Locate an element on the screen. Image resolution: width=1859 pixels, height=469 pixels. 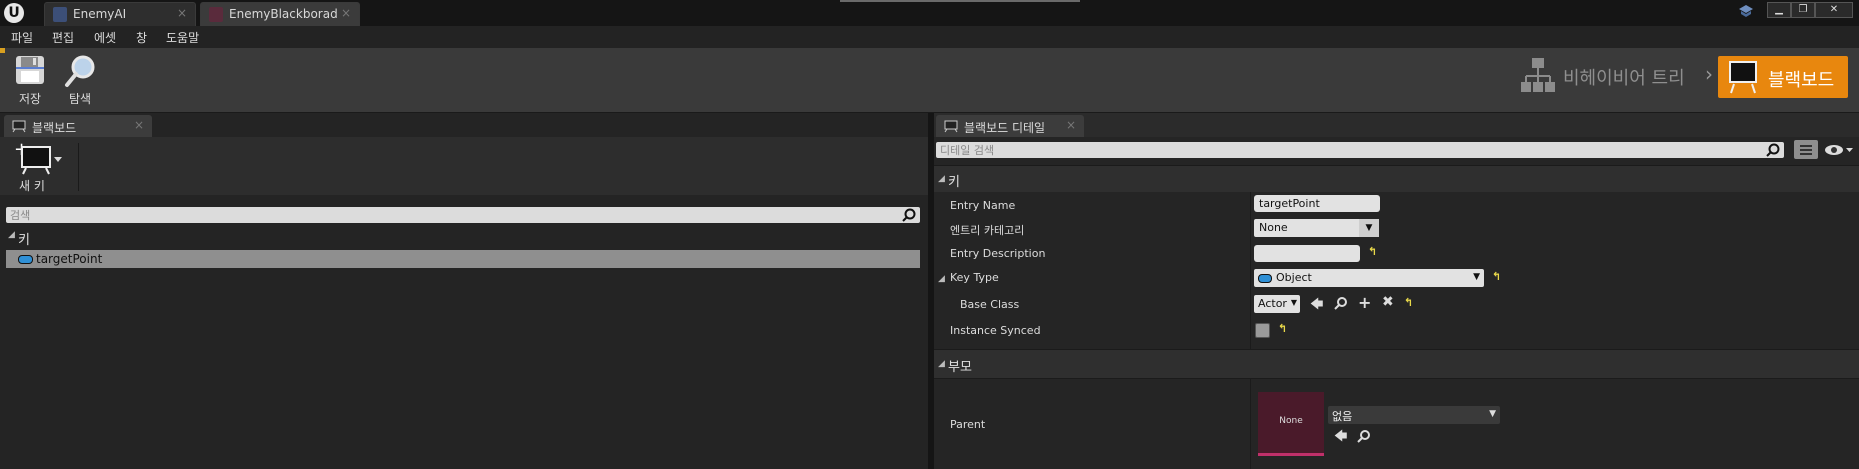
tab-enemy-blackboard: EnemyBlackborad × is located at coordinates (280, 14).